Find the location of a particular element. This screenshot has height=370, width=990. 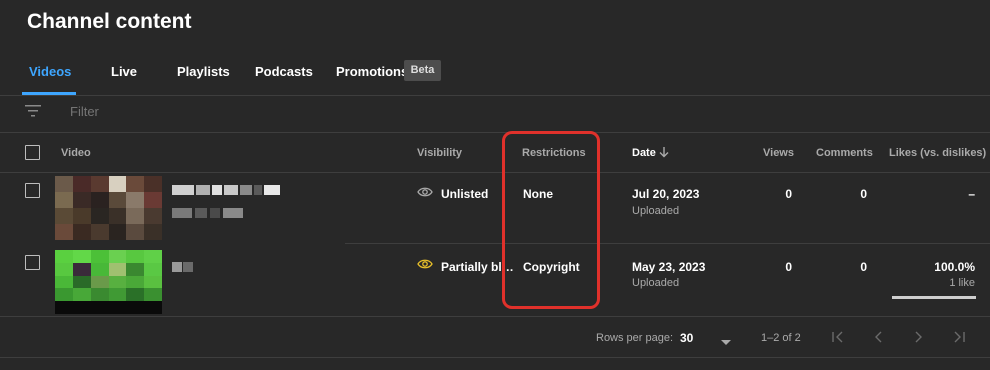

tabs-divider is located at coordinates (495, 95).